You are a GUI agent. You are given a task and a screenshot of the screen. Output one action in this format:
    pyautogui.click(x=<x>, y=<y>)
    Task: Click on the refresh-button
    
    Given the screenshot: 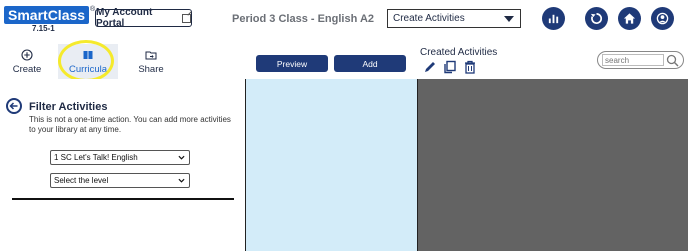 What is the action you would take?
    pyautogui.click(x=596, y=18)
    